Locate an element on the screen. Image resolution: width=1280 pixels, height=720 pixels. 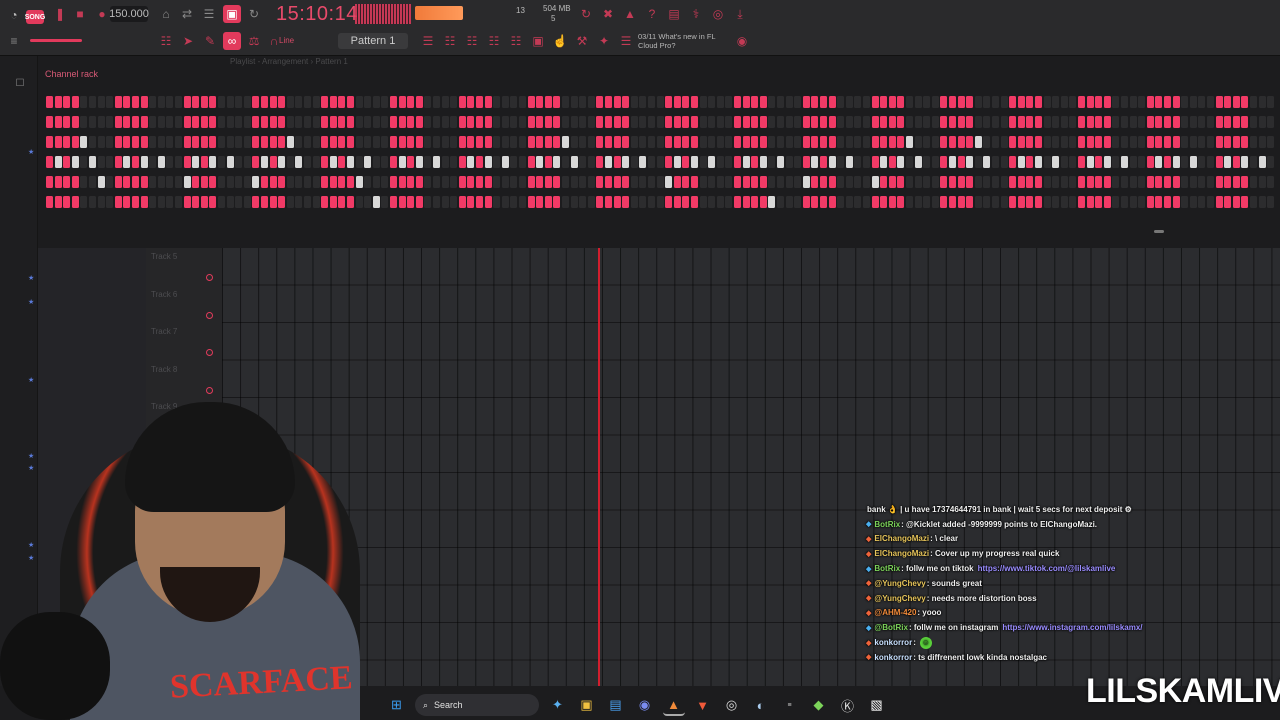
view-playlist-icon: ☰ is located at coordinates (428, 41).